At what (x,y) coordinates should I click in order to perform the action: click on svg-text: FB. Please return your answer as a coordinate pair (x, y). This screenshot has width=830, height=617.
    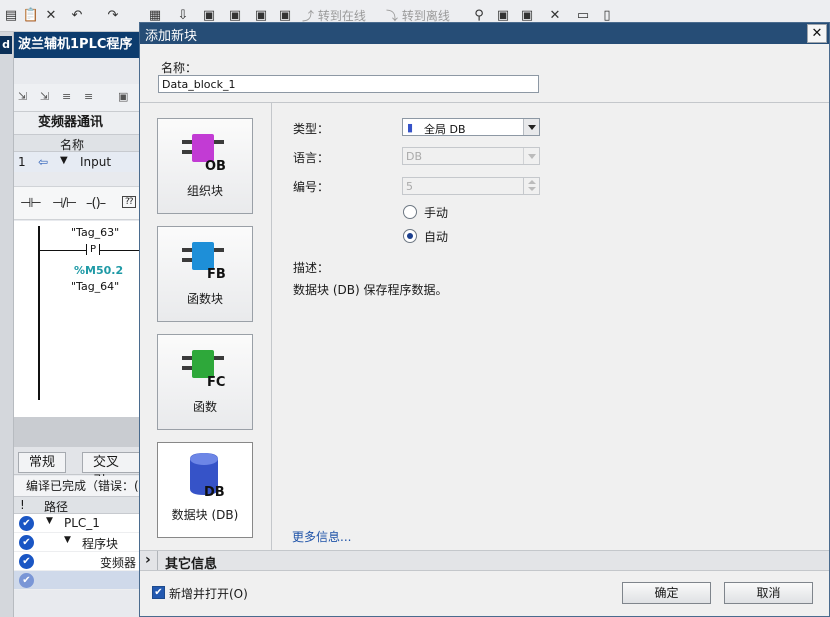
    Looking at the image, I should click on (216, 273).